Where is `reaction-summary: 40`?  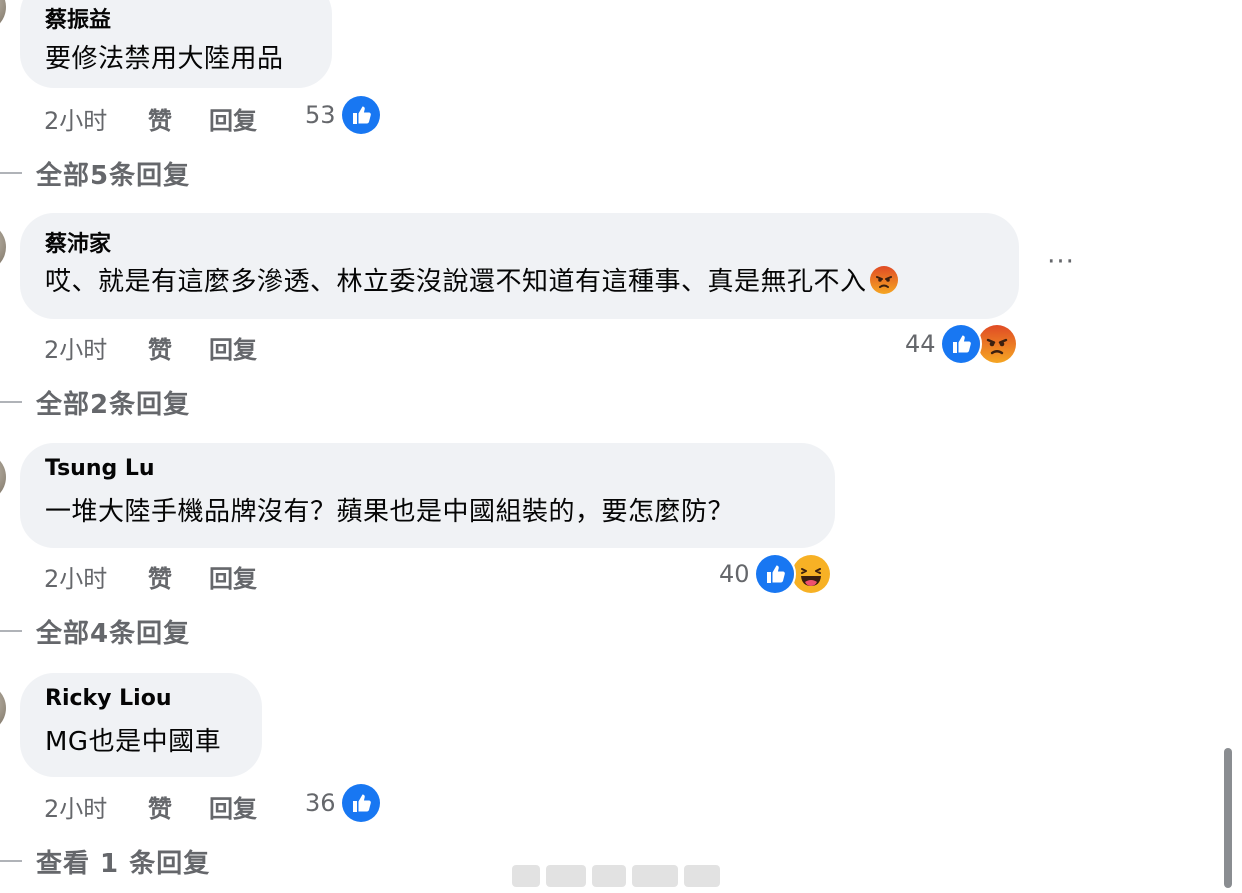 reaction-summary: 40 is located at coordinates (775, 574).